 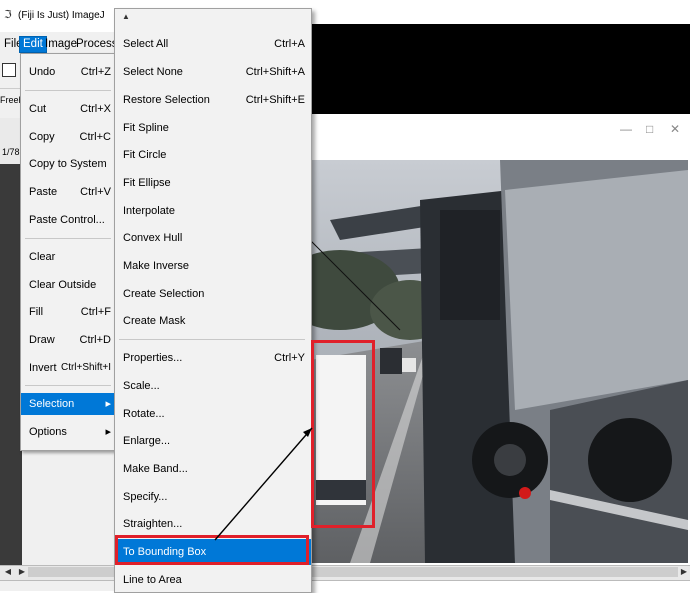 I want to click on annotation-box-menu-item, so click(x=212, y=550).